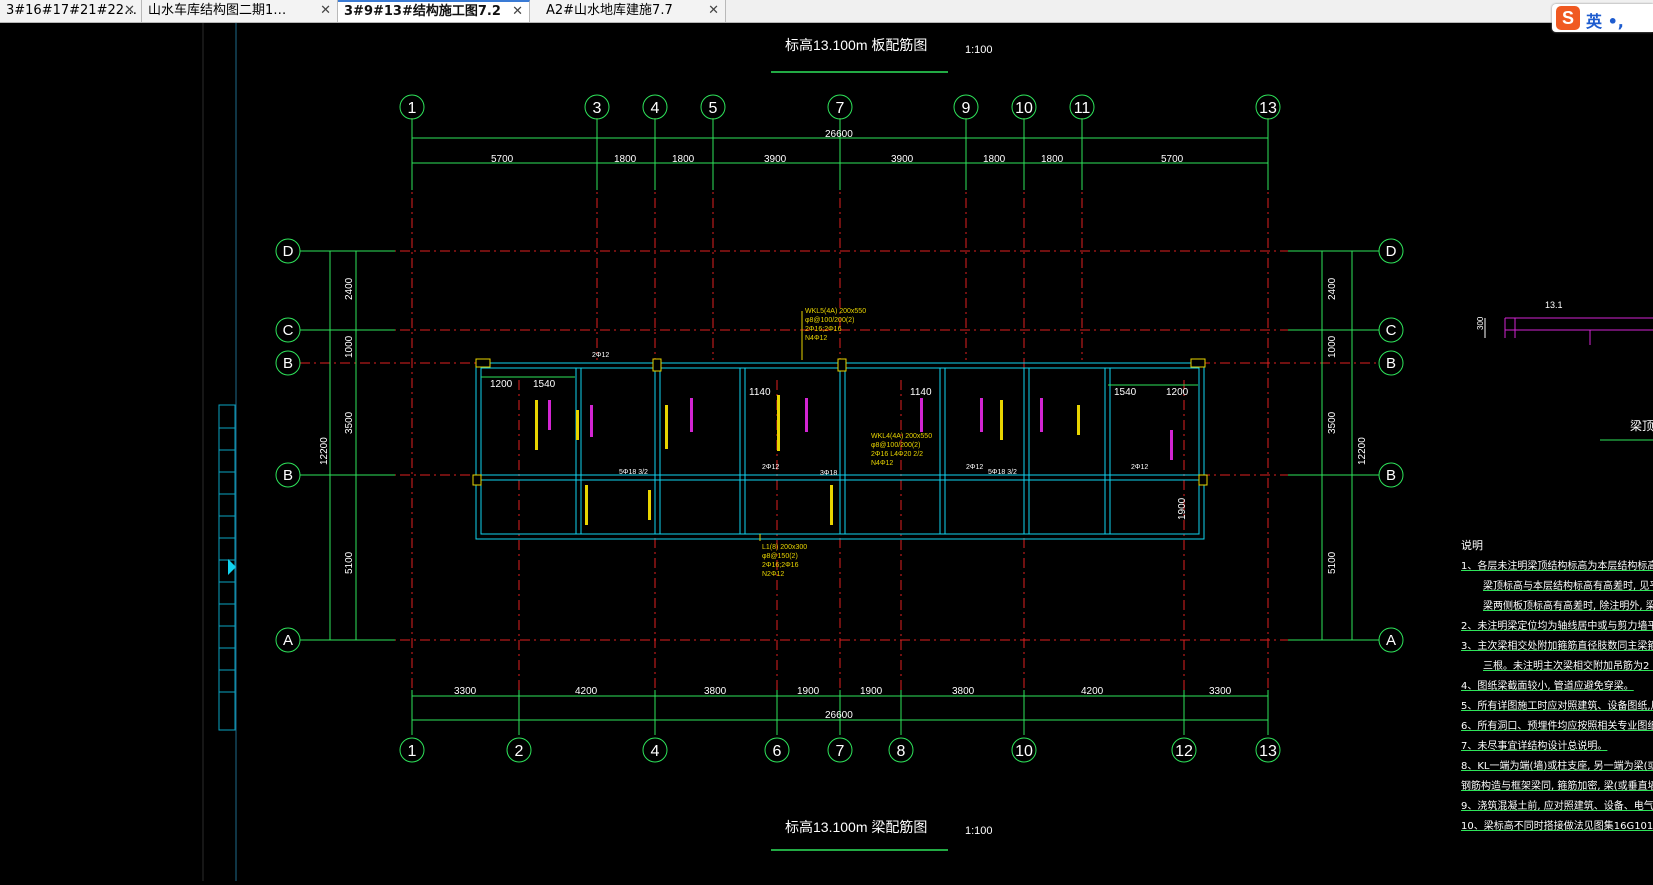 Image resolution: width=1653 pixels, height=885 pixels. What do you see at coordinates (902, 159) in the screenshot?
I see `top-dim-5: 3900` at bounding box center [902, 159].